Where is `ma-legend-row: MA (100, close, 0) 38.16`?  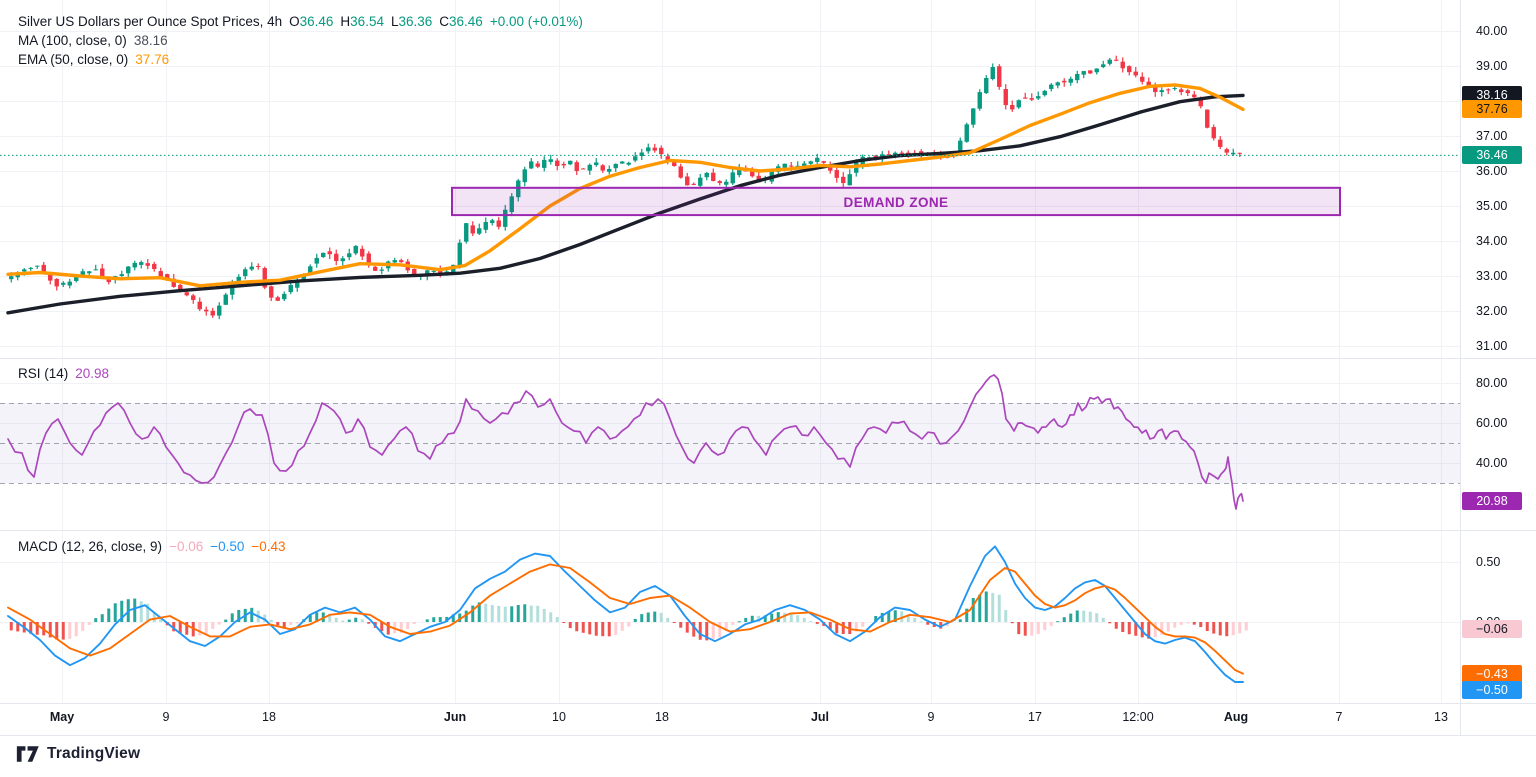 ma-legend-row: MA (100, close, 0) 38.16 is located at coordinates (300, 40).